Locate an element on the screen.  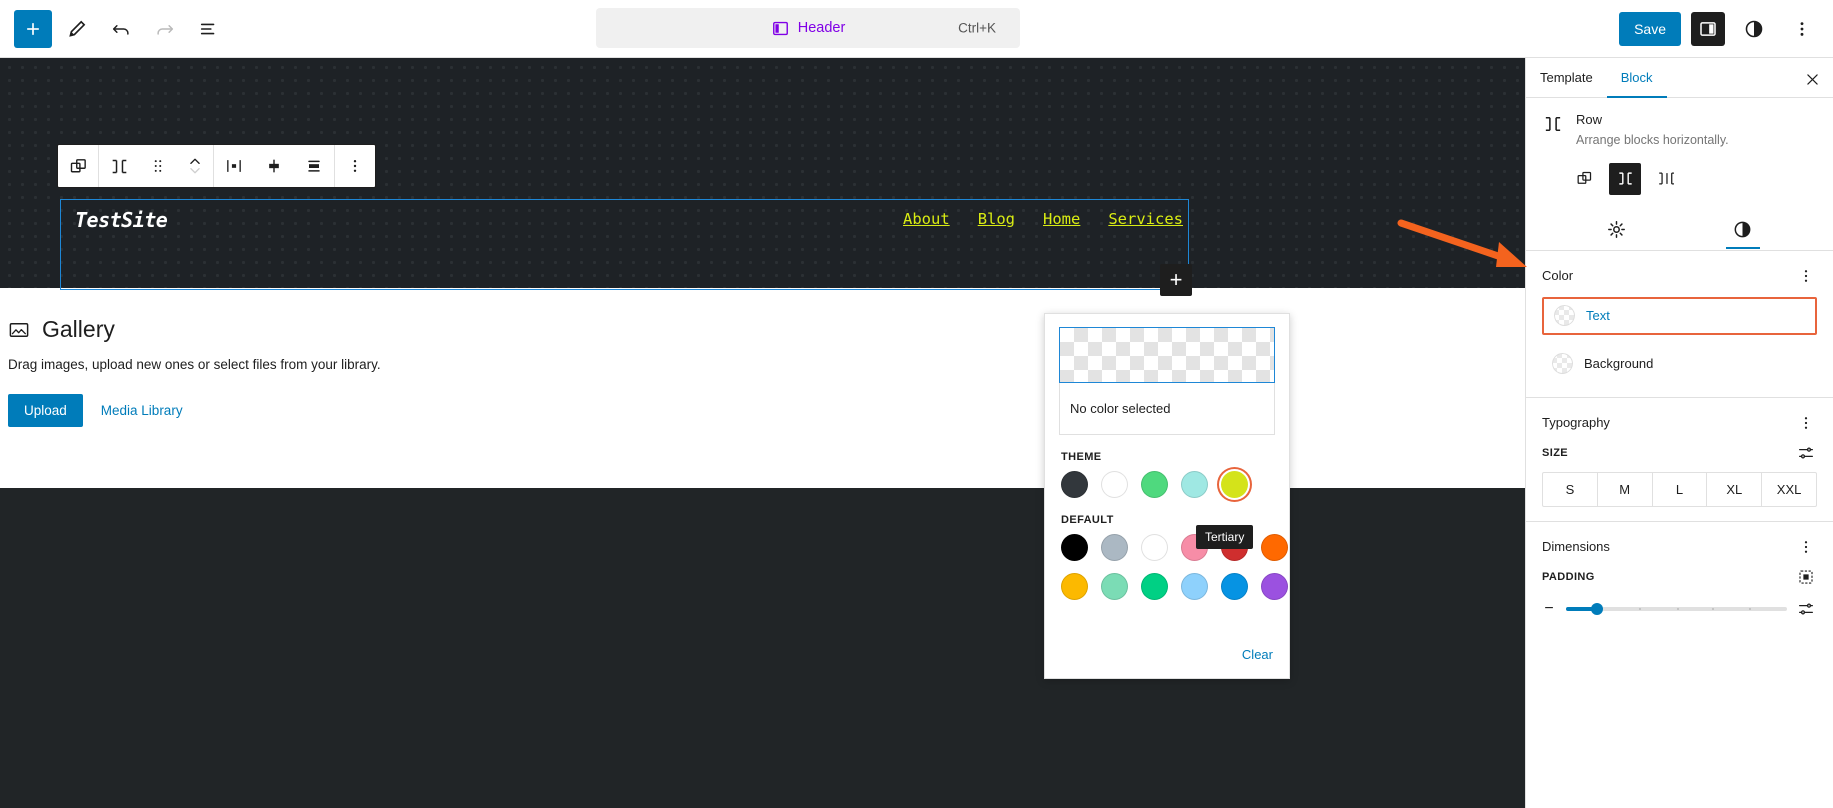
clear-color-row: Clear is located at coordinates (1257, 655).